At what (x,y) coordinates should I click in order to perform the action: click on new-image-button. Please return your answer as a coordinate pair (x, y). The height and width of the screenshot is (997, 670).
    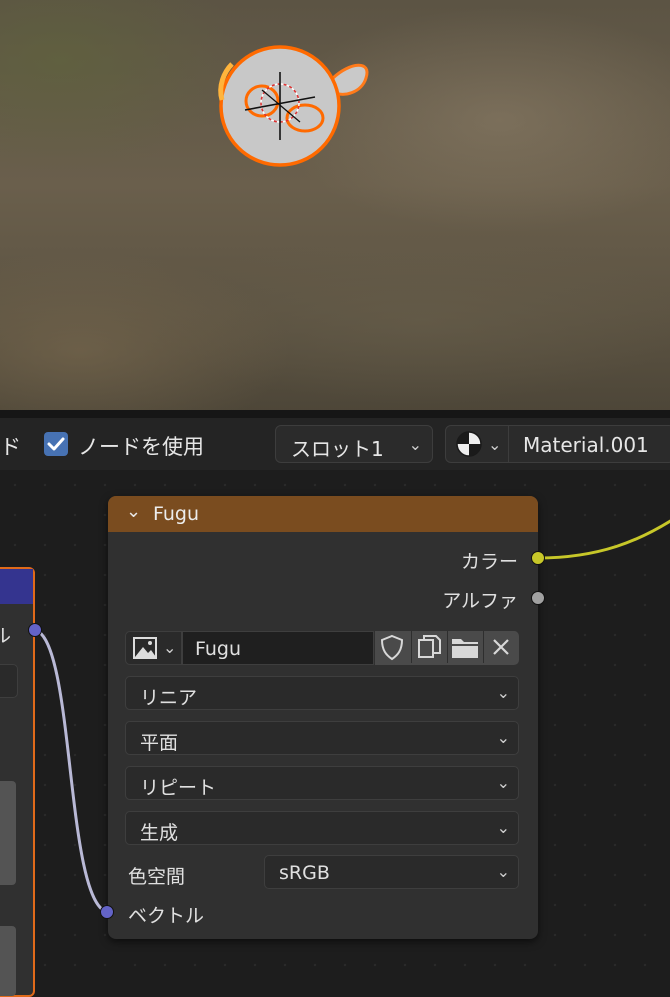
    Looking at the image, I should click on (428, 647).